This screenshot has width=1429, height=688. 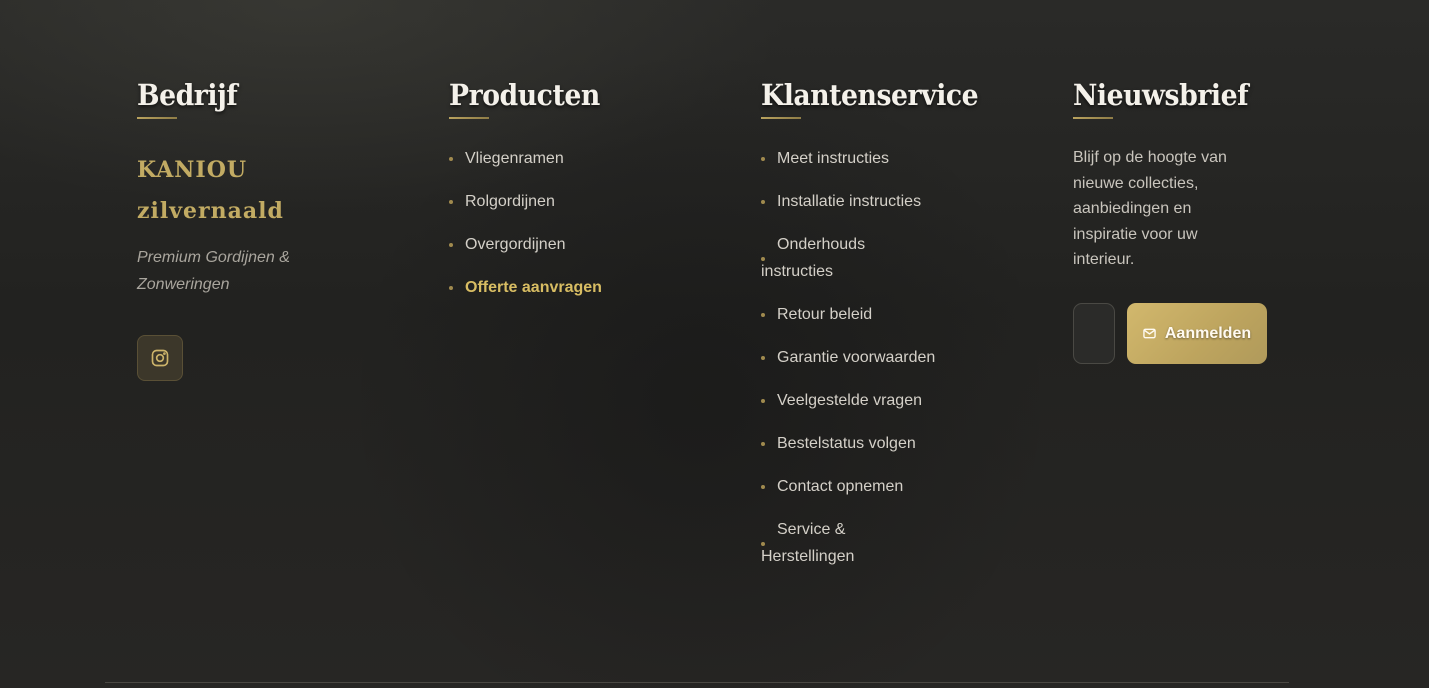 What do you see at coordinates (901, 443) in the screenshot?
I see `link-bestelstatus-volgen: Bestelstatus volgen` at bounding box center [901, 443].